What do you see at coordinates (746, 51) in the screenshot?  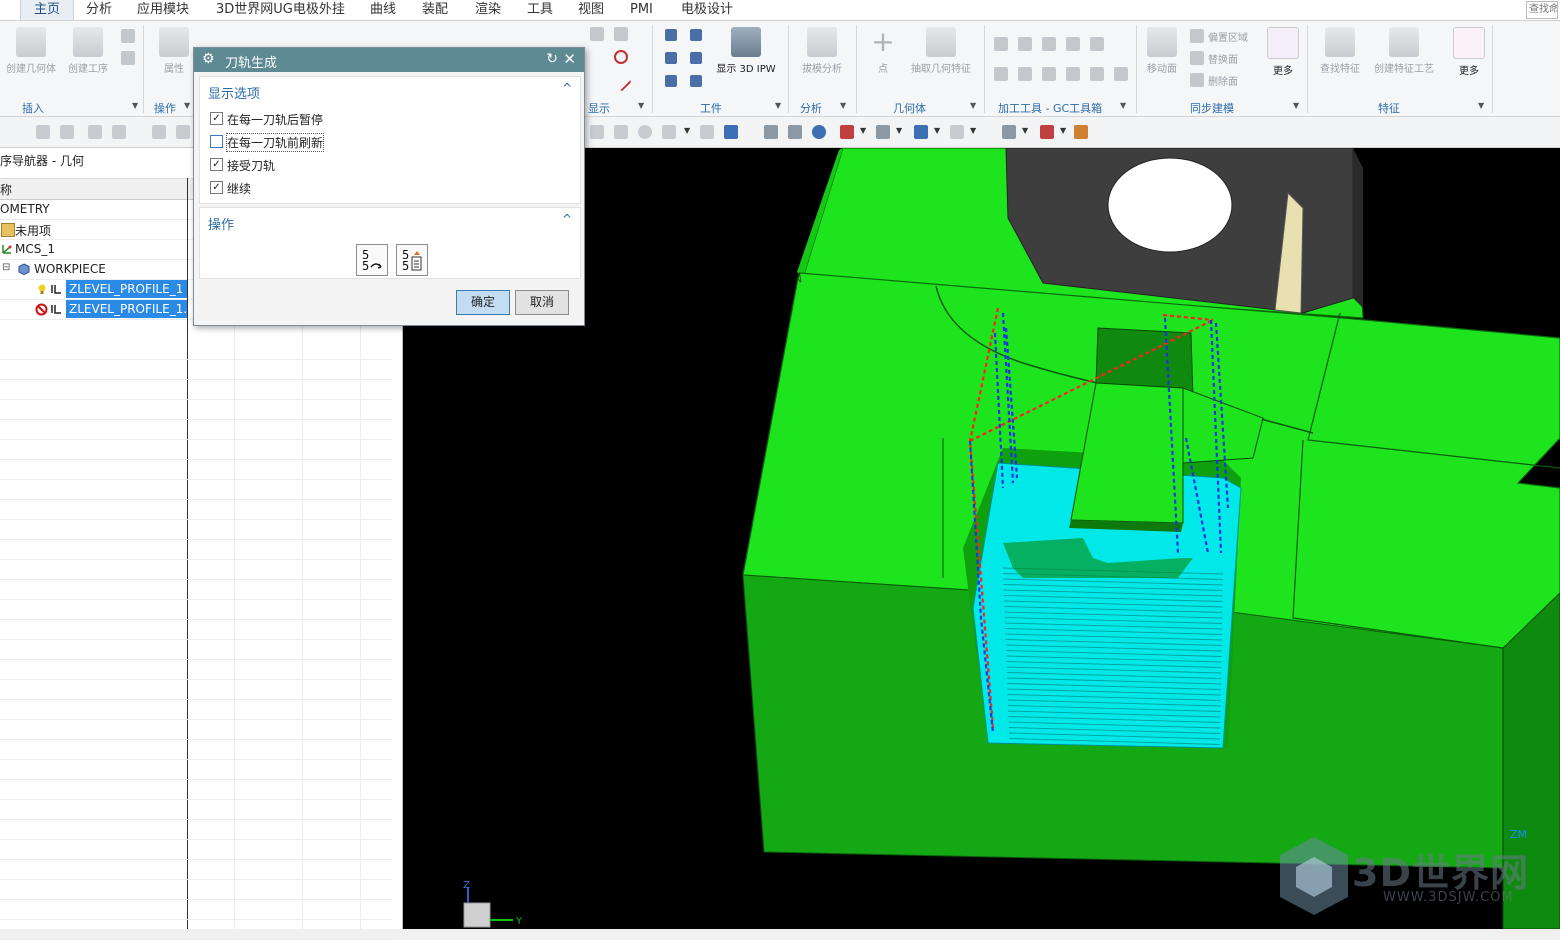 I see `show-3d-ipw-button: 显示 3D IPW` at bounding box center [746, 51].